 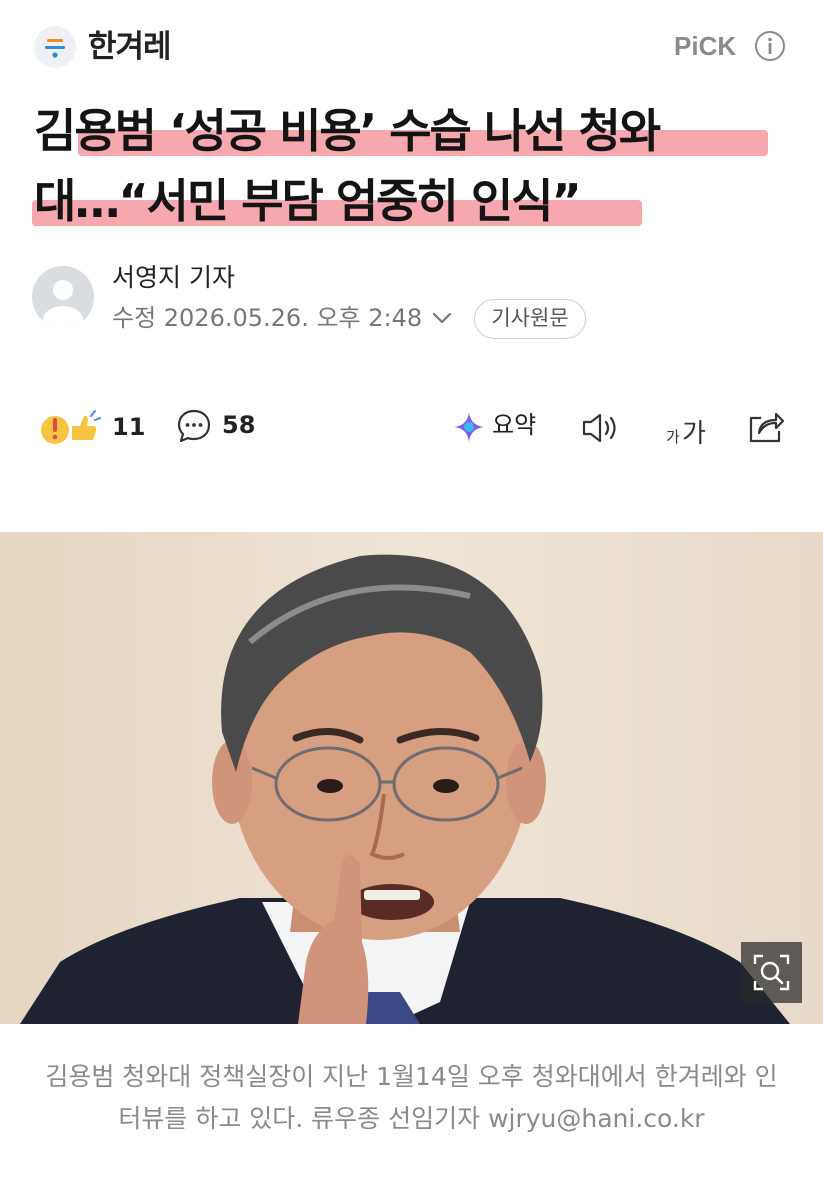 What do you see at coordinates (514, 425) in the screenshot?
I see `summary-label: 요약` at bounding box center [514, 425].